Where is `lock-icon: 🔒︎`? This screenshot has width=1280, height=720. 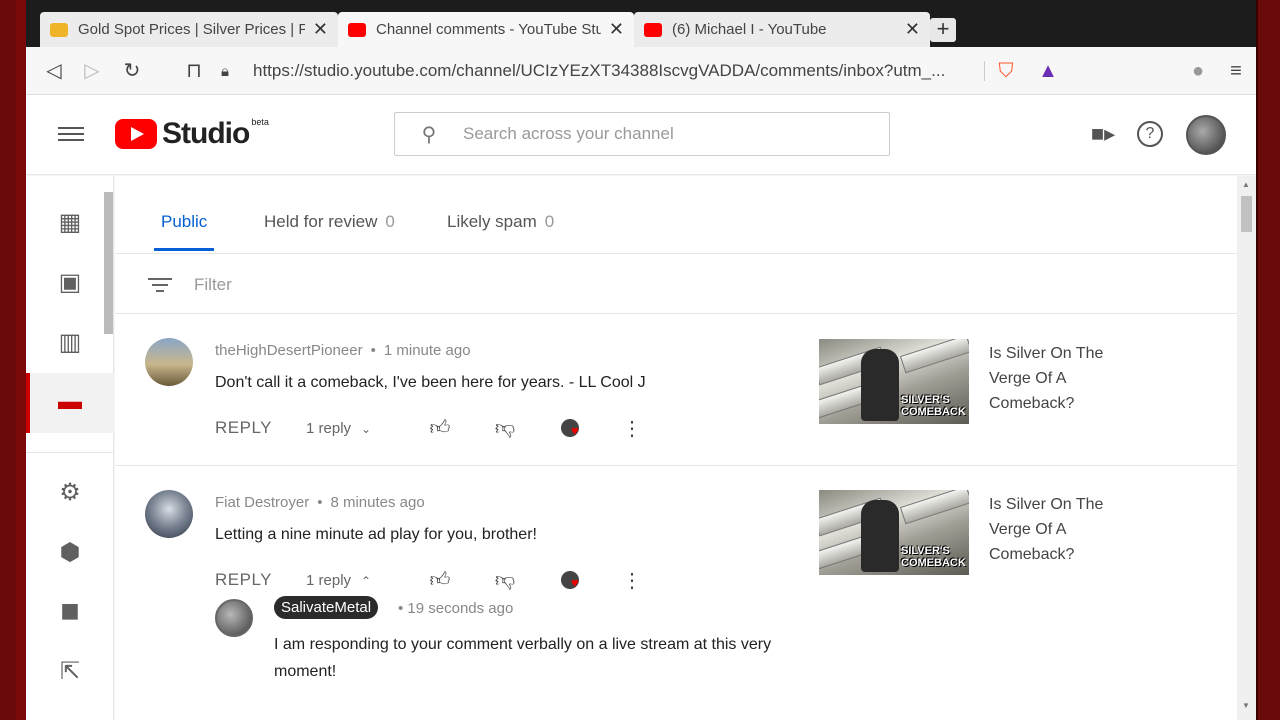
lock-icon: 🔒︎ is located at coordinates (225, 71).